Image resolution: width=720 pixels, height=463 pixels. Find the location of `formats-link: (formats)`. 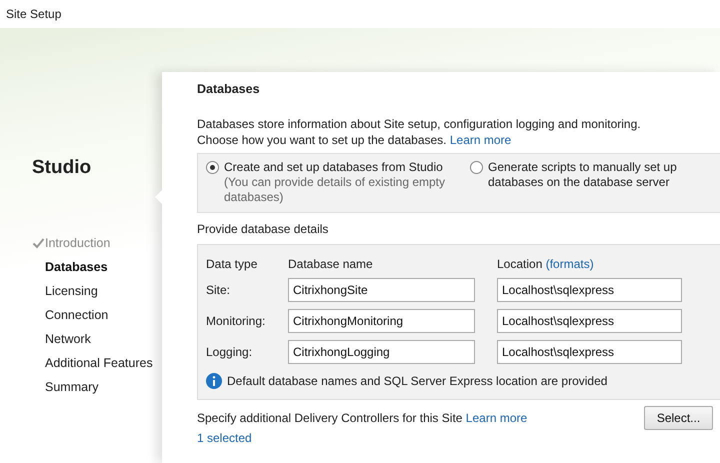

formats-link: (formats) is located at coordinates (570, 264).